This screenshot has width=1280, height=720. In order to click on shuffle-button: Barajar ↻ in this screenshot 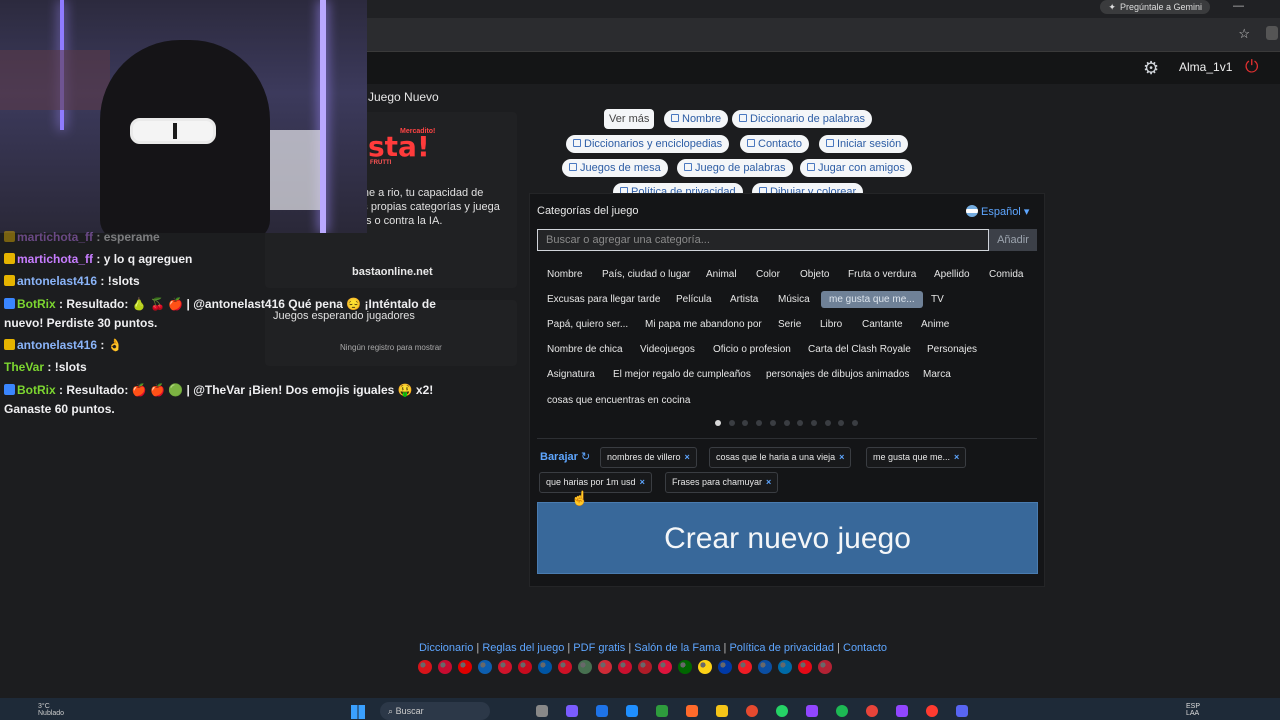, I will do `click(565, 456)`.